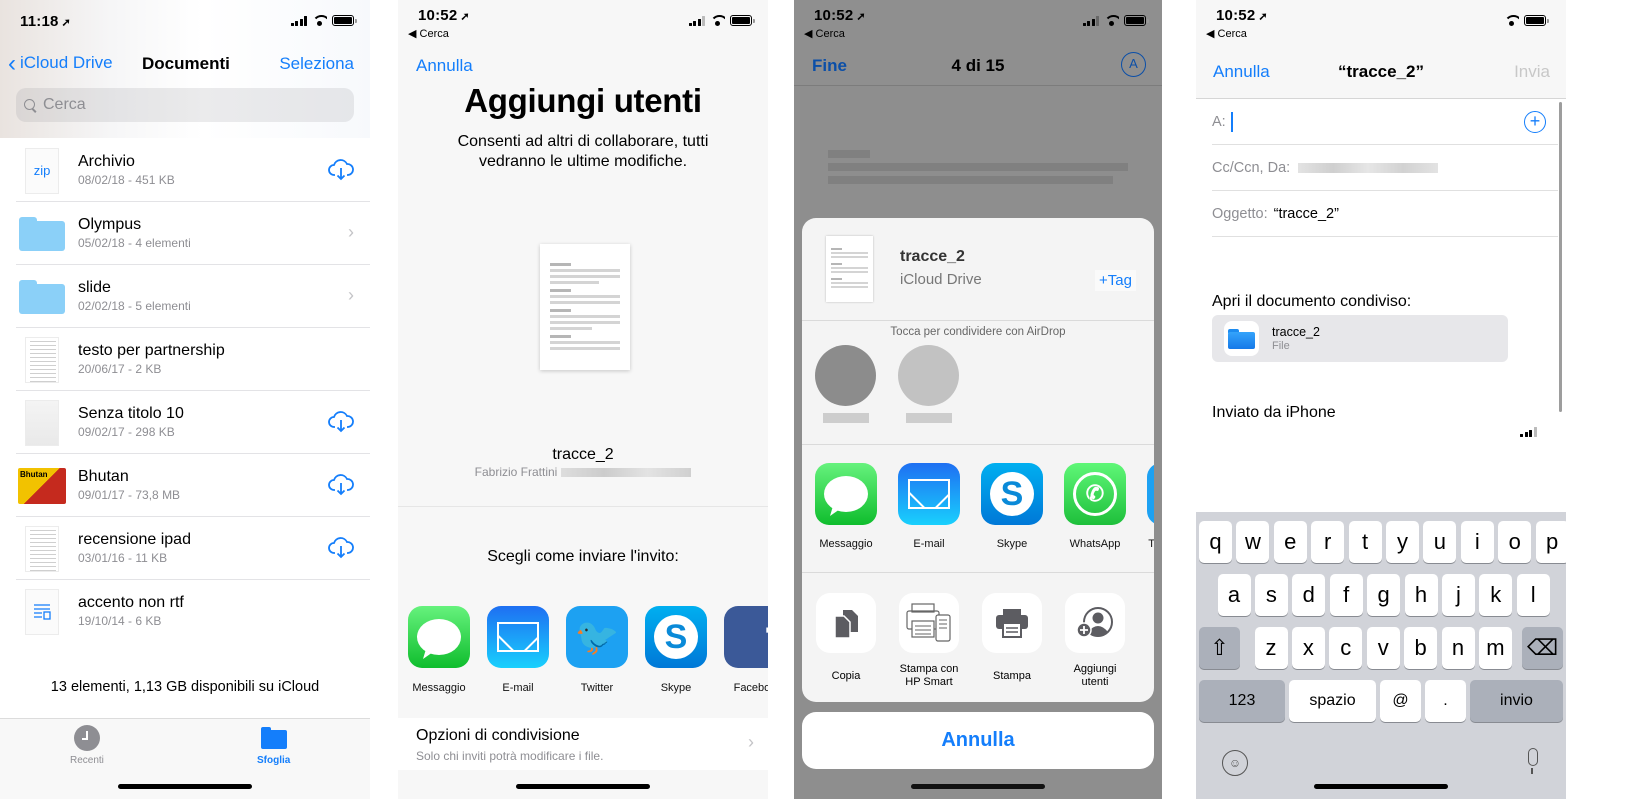 The image size is (1640, 799). Describe the element at coordinates (1440, 542) in the screenshot. I see `key-u: u` at that location.